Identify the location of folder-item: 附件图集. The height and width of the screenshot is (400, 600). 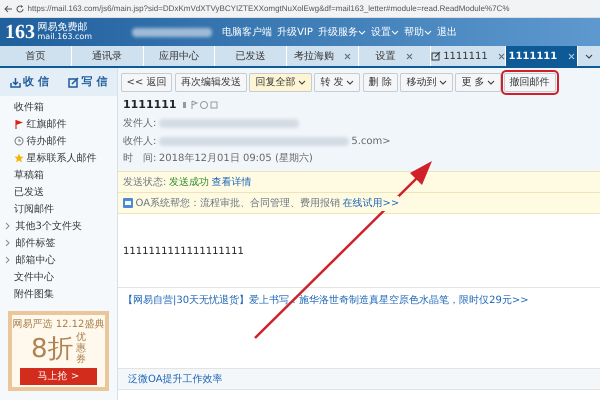
(58, 294).